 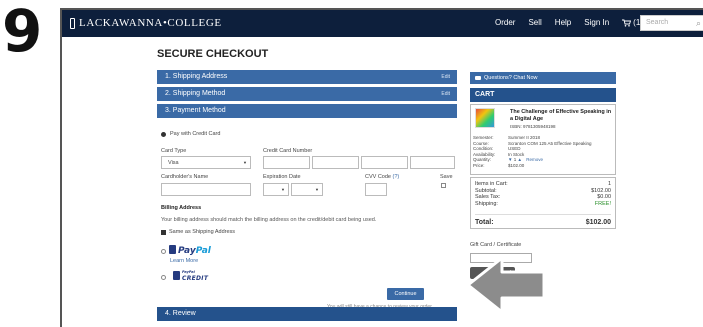 What do you see at coordinates (307, 111) in the screenshot?
I see `step-payment-method: 3. Payment Method` at bounding box center [307, 111].